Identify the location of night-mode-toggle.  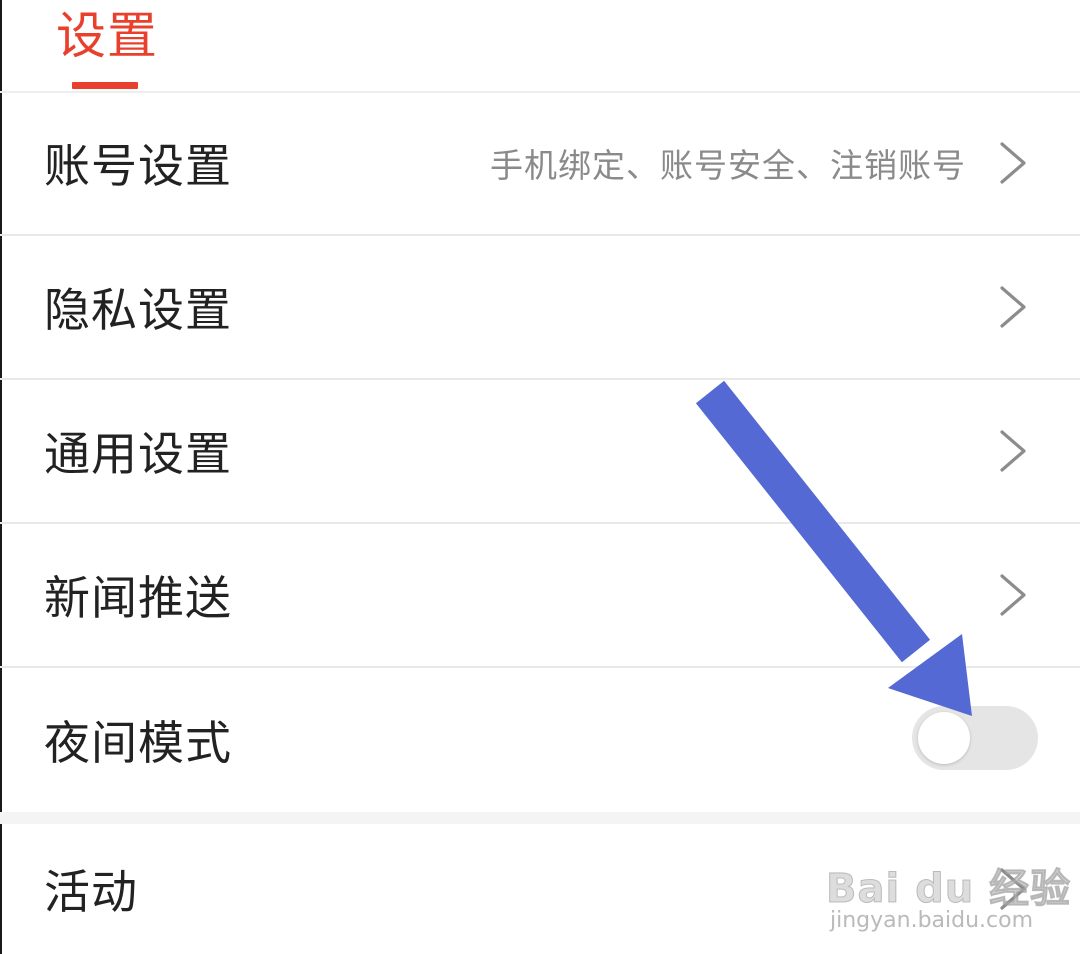
(975, 738).